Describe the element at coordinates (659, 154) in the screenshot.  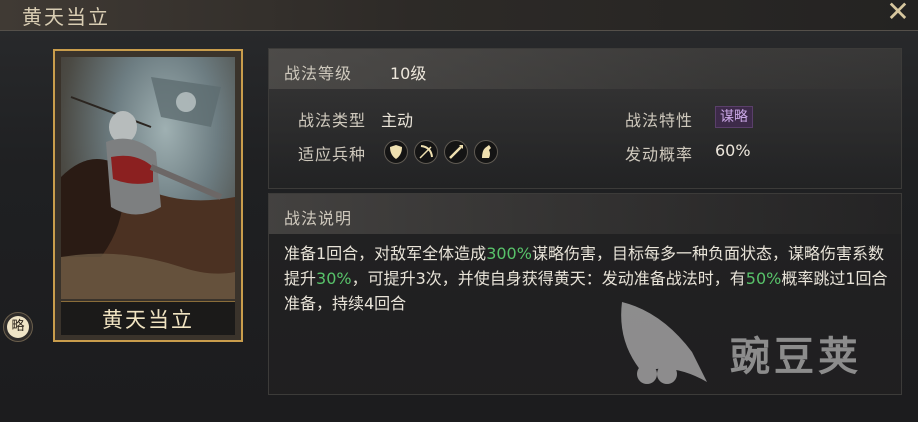
I see `trigger-chance-label: 发动概率` at that location.